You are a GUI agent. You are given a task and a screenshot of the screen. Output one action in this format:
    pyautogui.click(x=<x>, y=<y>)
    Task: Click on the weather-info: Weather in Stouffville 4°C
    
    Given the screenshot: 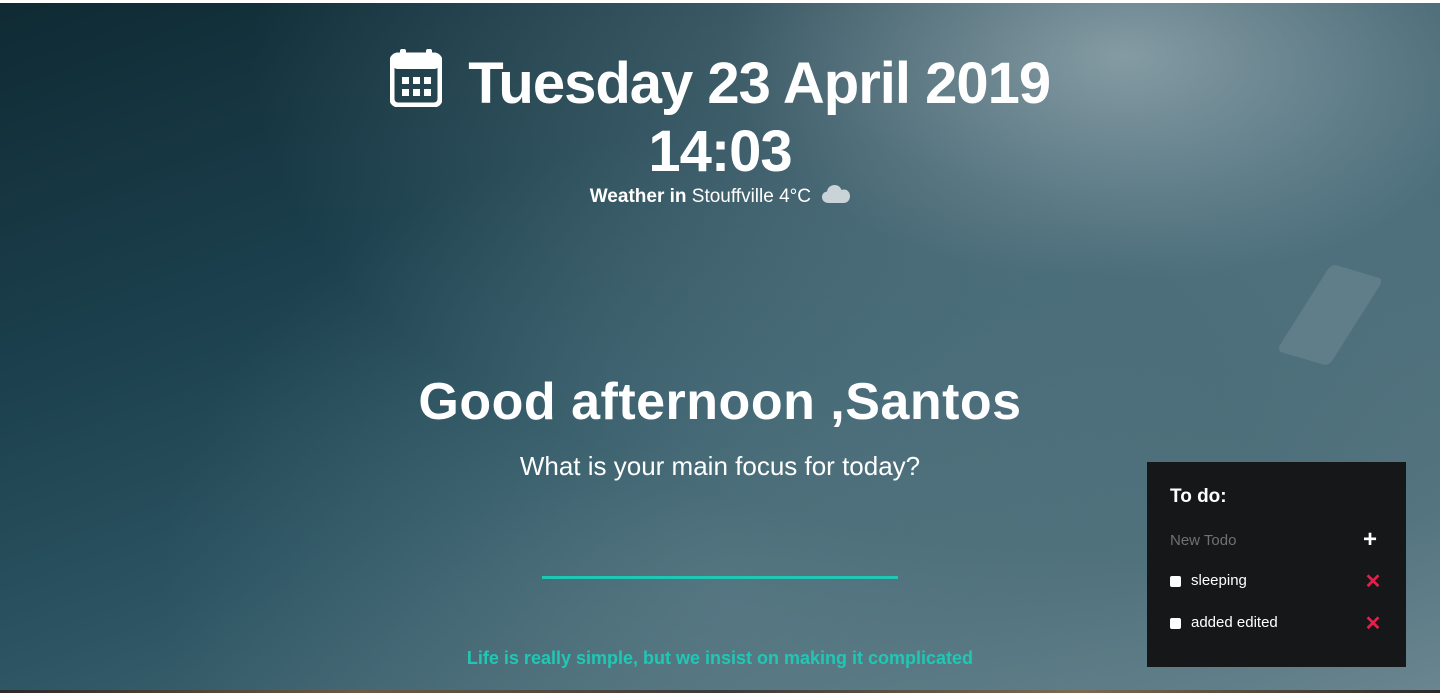 What is the action you would take?
    pyautogui.click(x=720, y=196)
    